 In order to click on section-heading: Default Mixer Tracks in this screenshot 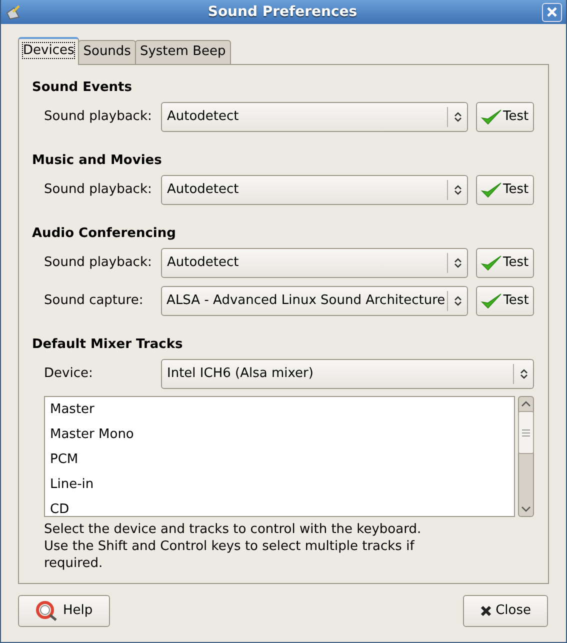, I will do `click(108, 345)`.